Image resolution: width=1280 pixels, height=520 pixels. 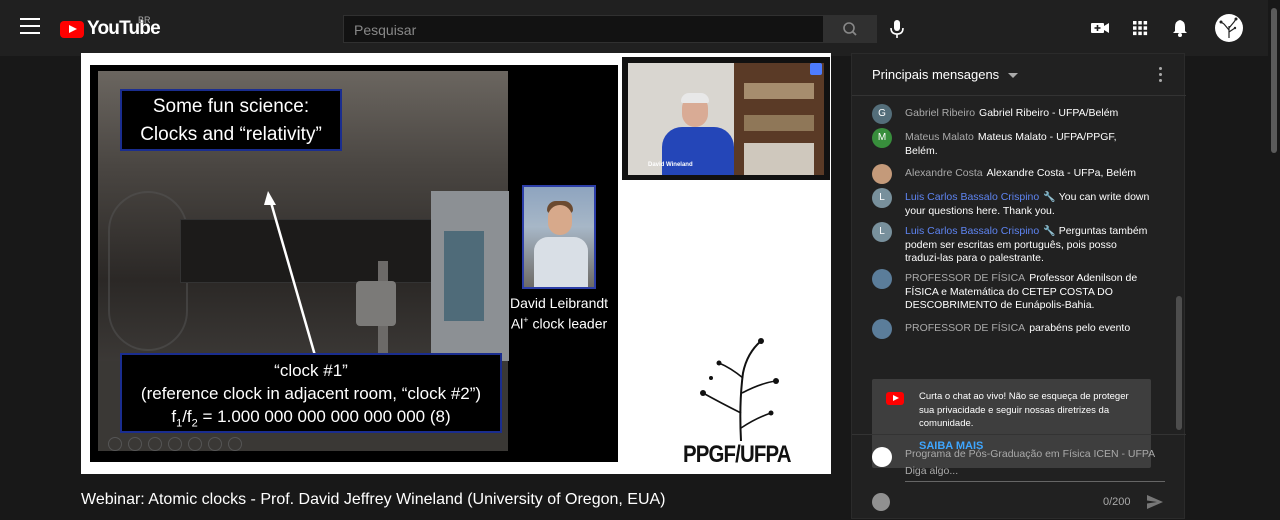 What do you see at coordinates (1049, 113) in the screenshot?
I see `message-text: Gabriel Ribeiro - UFPA/Belém` at bounding box center [1049, 113].